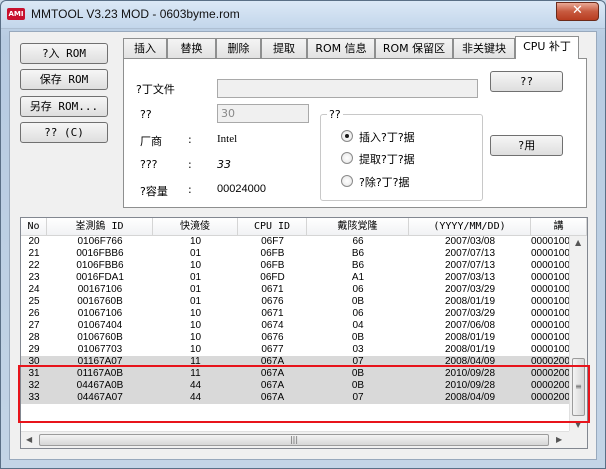 Image resolution: width=606 pixels, height=469 pixels. I want to click on cell-id: 04467A07, so click(100, 397).